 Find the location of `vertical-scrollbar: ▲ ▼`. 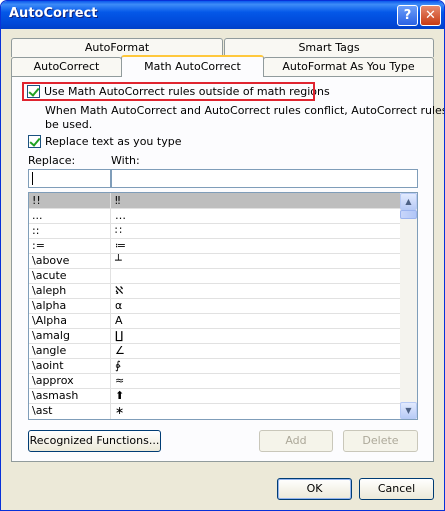

vertical-scrollbar: ▲ ▼ is located at coordinates (408, 306).